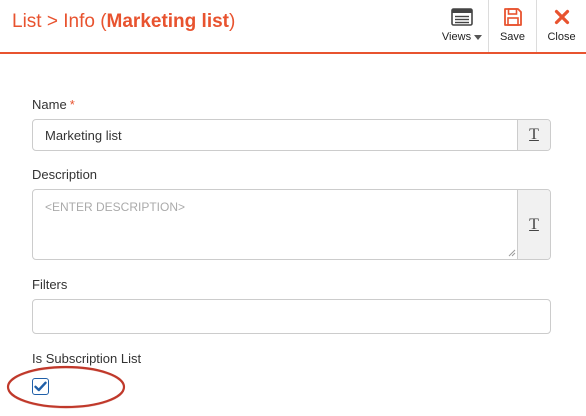 The width and height of the screenshot is (586, 416). I want to click on name-text-format-button: T, so click(533, 135).